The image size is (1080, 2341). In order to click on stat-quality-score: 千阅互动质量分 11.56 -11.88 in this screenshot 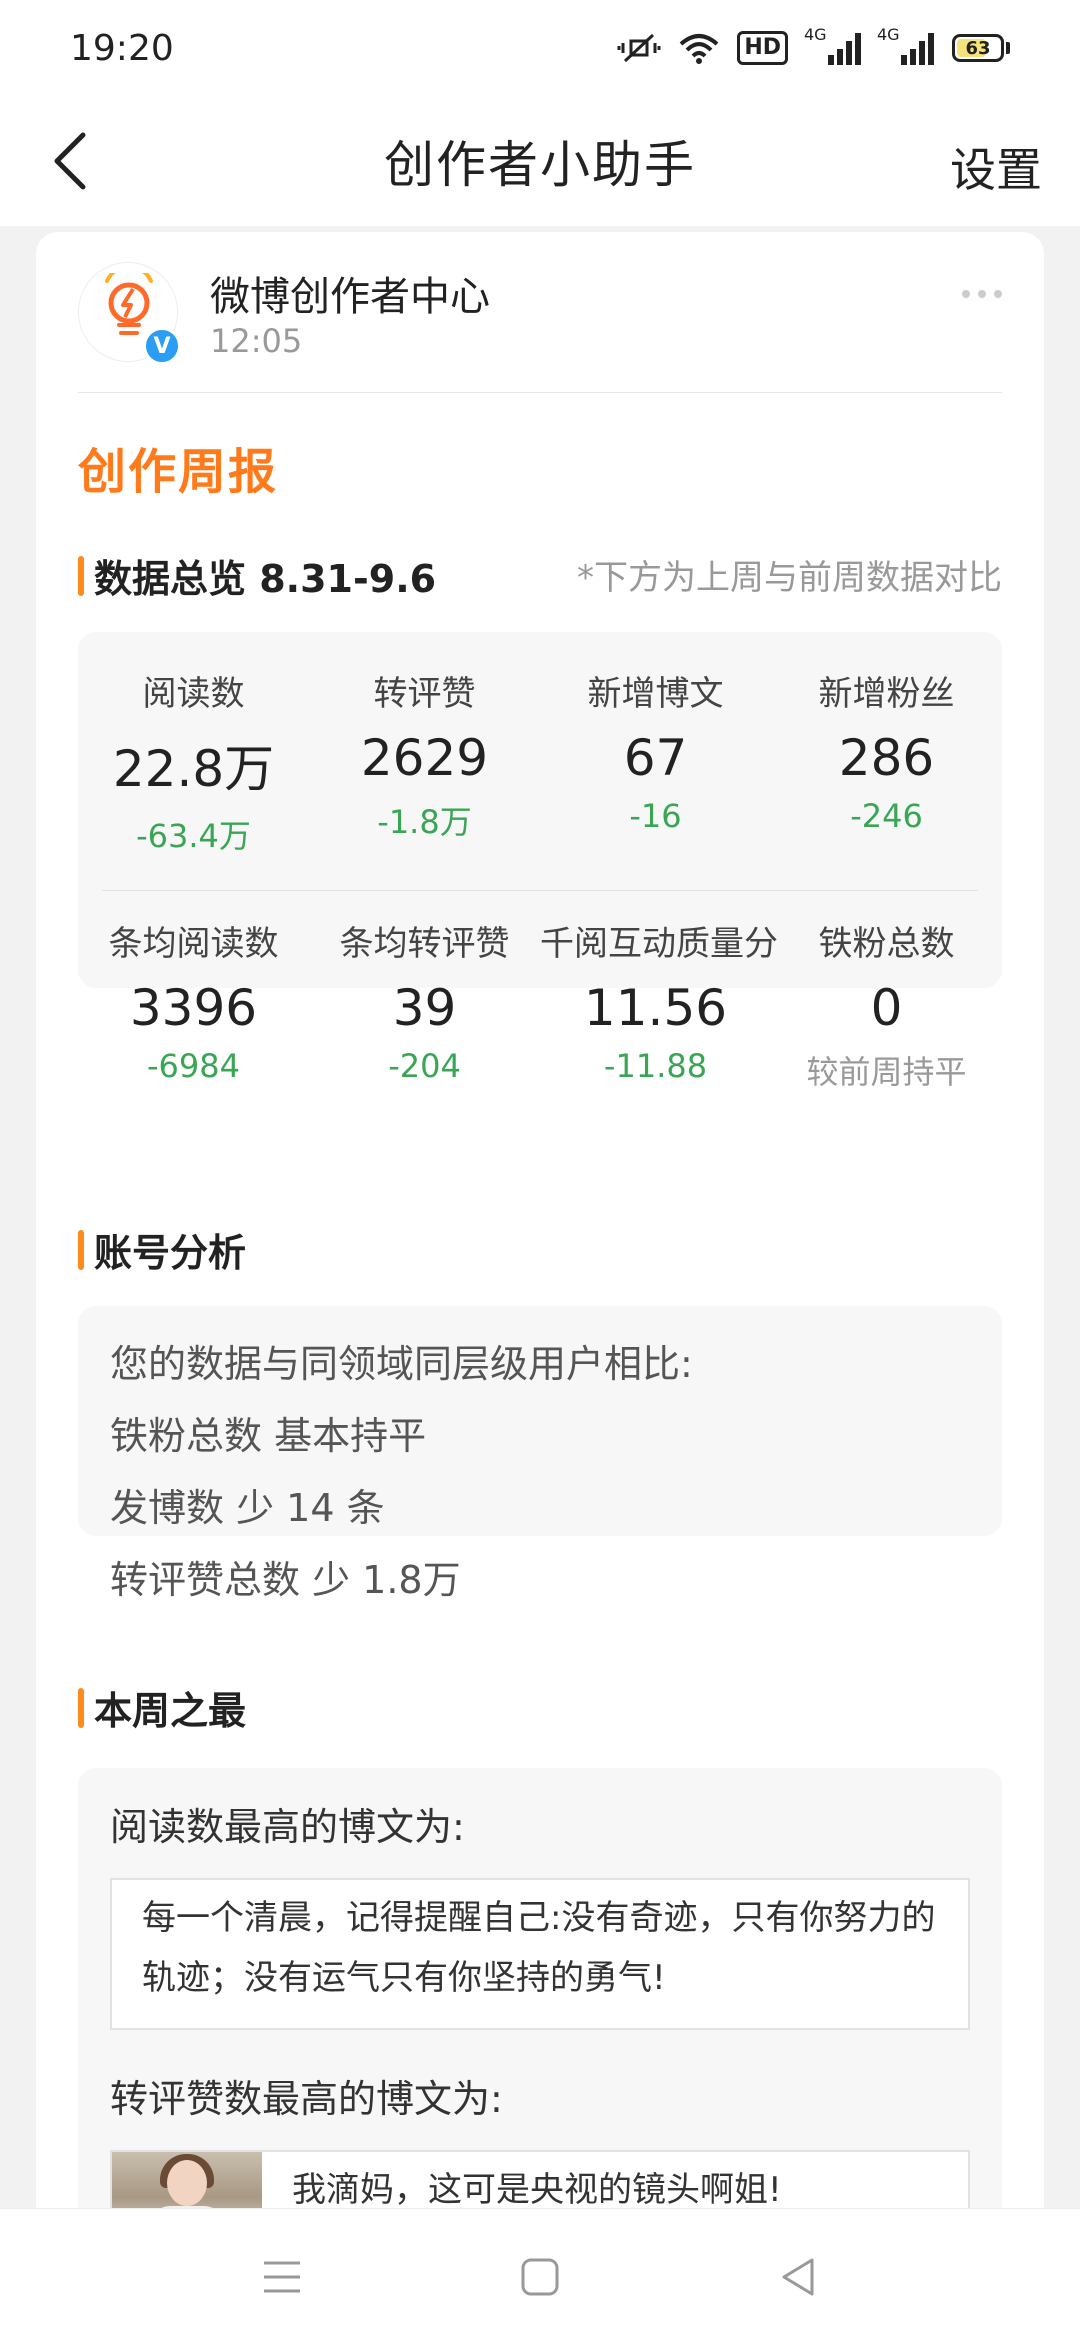, I will do `click(659, 1004)`.